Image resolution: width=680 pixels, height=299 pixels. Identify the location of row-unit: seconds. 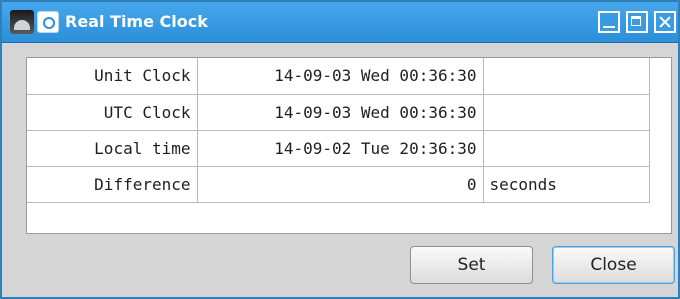
(566, 184).